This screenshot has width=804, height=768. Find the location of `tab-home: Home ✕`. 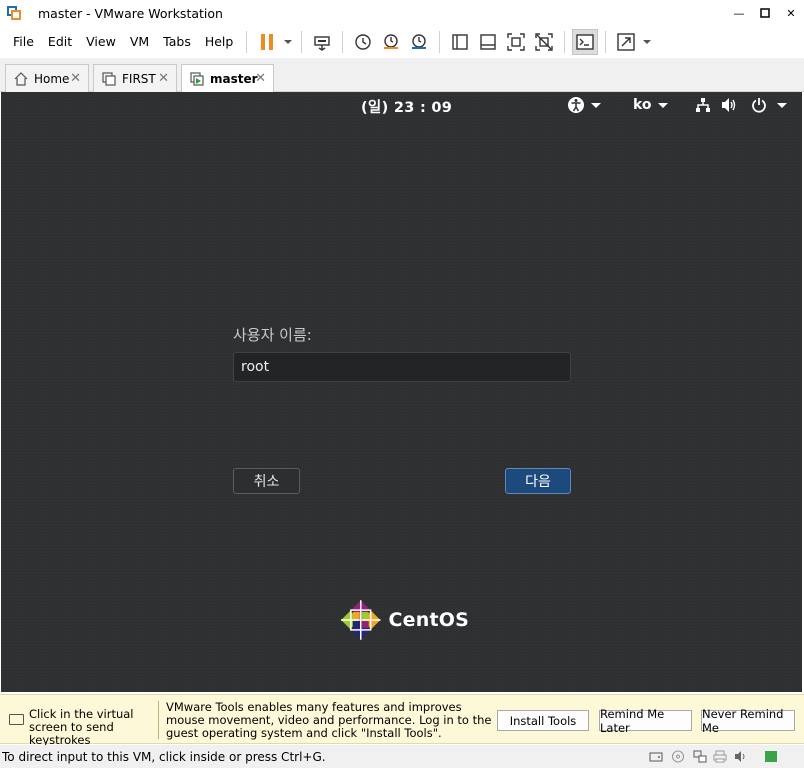

tab-home: Home ✕ is located at coordinates (47, 78).